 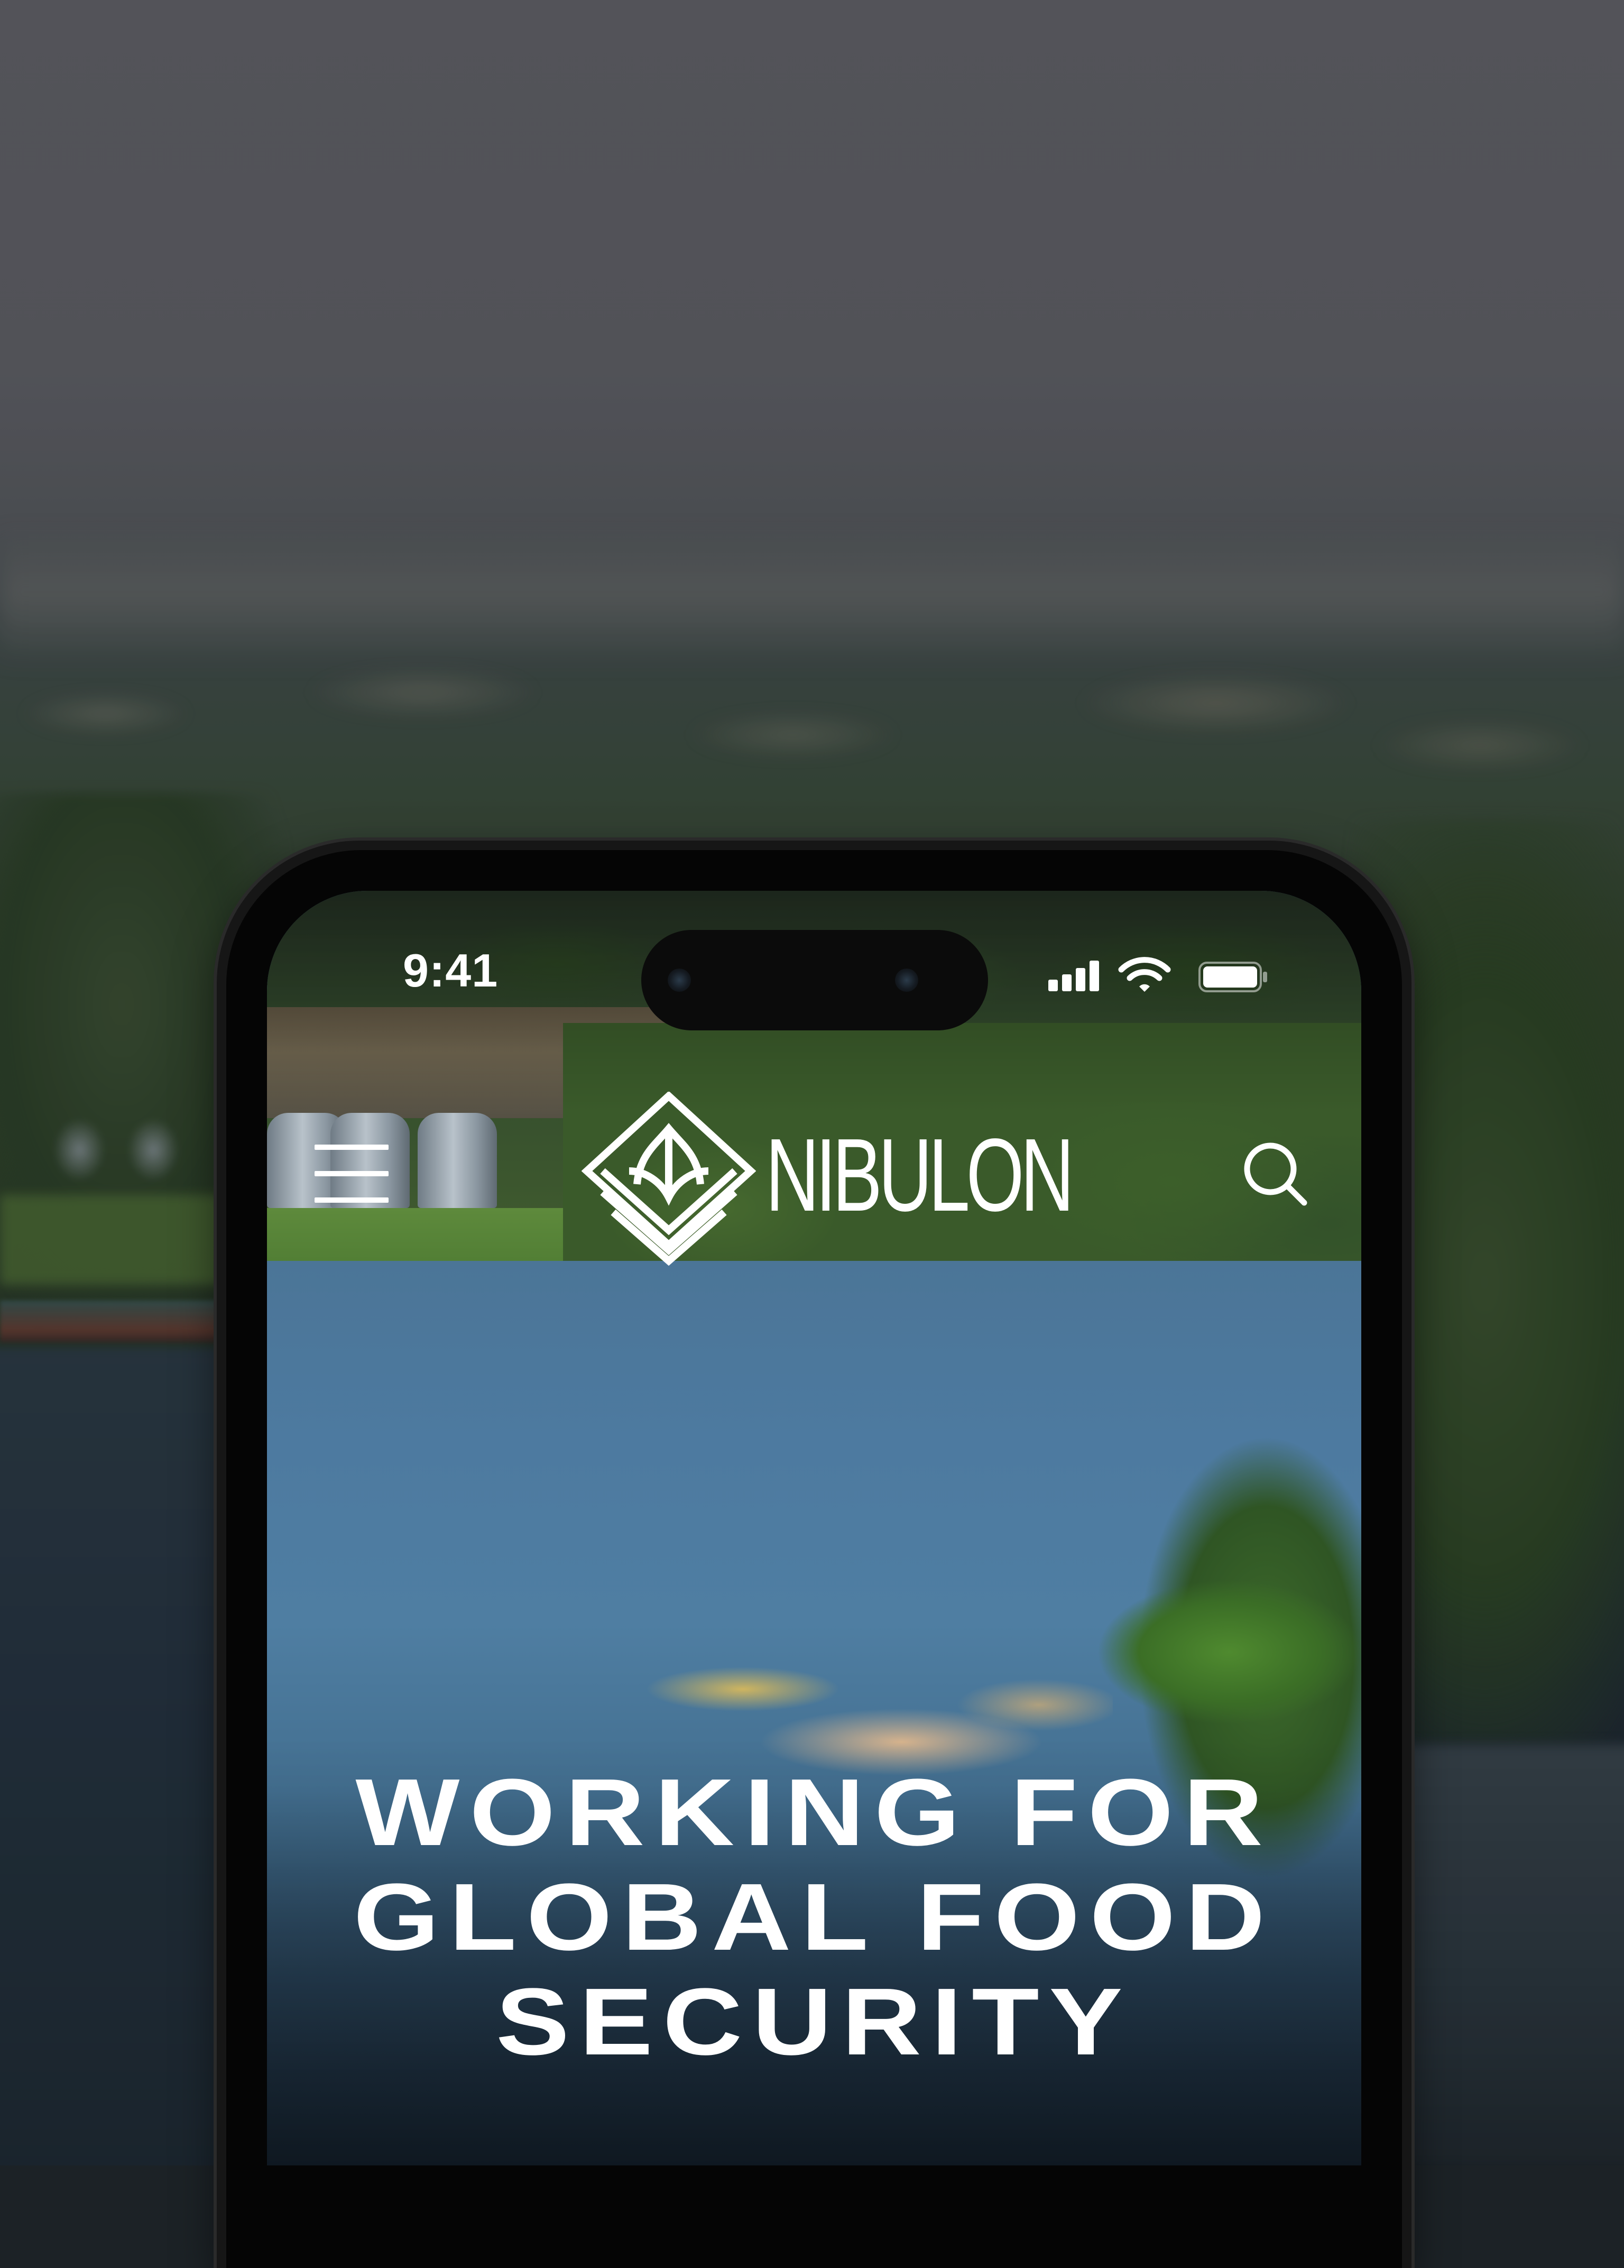 I want to click on search-button, so click(x=1275, y=1173).